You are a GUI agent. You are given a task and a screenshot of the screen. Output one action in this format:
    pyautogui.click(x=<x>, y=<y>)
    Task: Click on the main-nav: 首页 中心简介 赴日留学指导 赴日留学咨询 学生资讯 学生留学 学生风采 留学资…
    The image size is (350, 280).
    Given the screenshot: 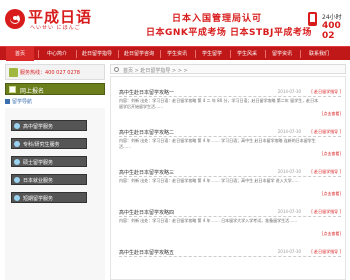 What is the action you would take?
    pyautogui.click(x=175, y=53)
    